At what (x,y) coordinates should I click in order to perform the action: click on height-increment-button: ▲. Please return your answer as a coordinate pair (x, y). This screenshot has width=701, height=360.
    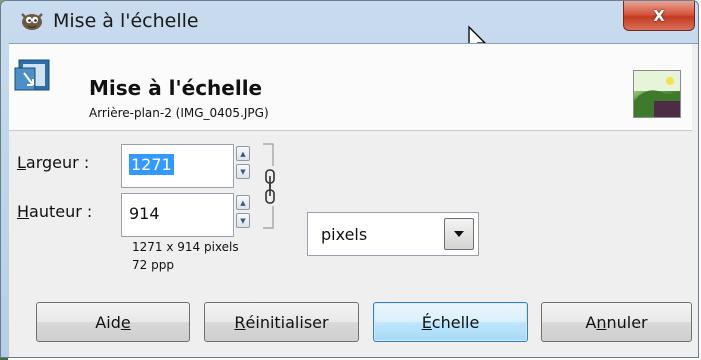
    Looking at the image, I should click on (243, 202).